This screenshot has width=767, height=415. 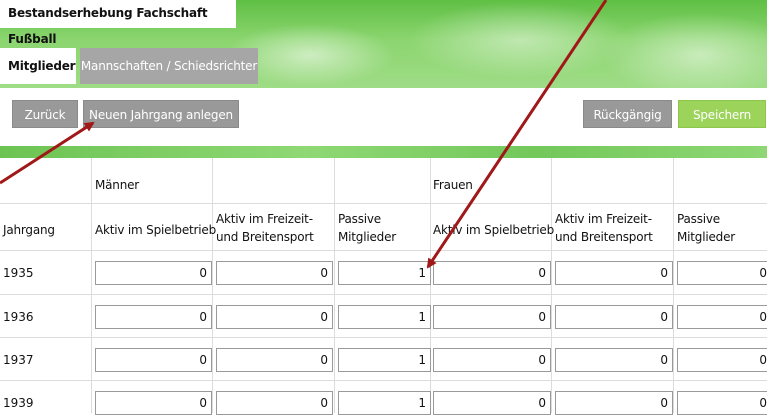 What do you see at coordinates (118, 23) in the screenshot?
I see `page-title: Bestandserhebung Fachschaft Fußball` at bounding box center [118, 23].